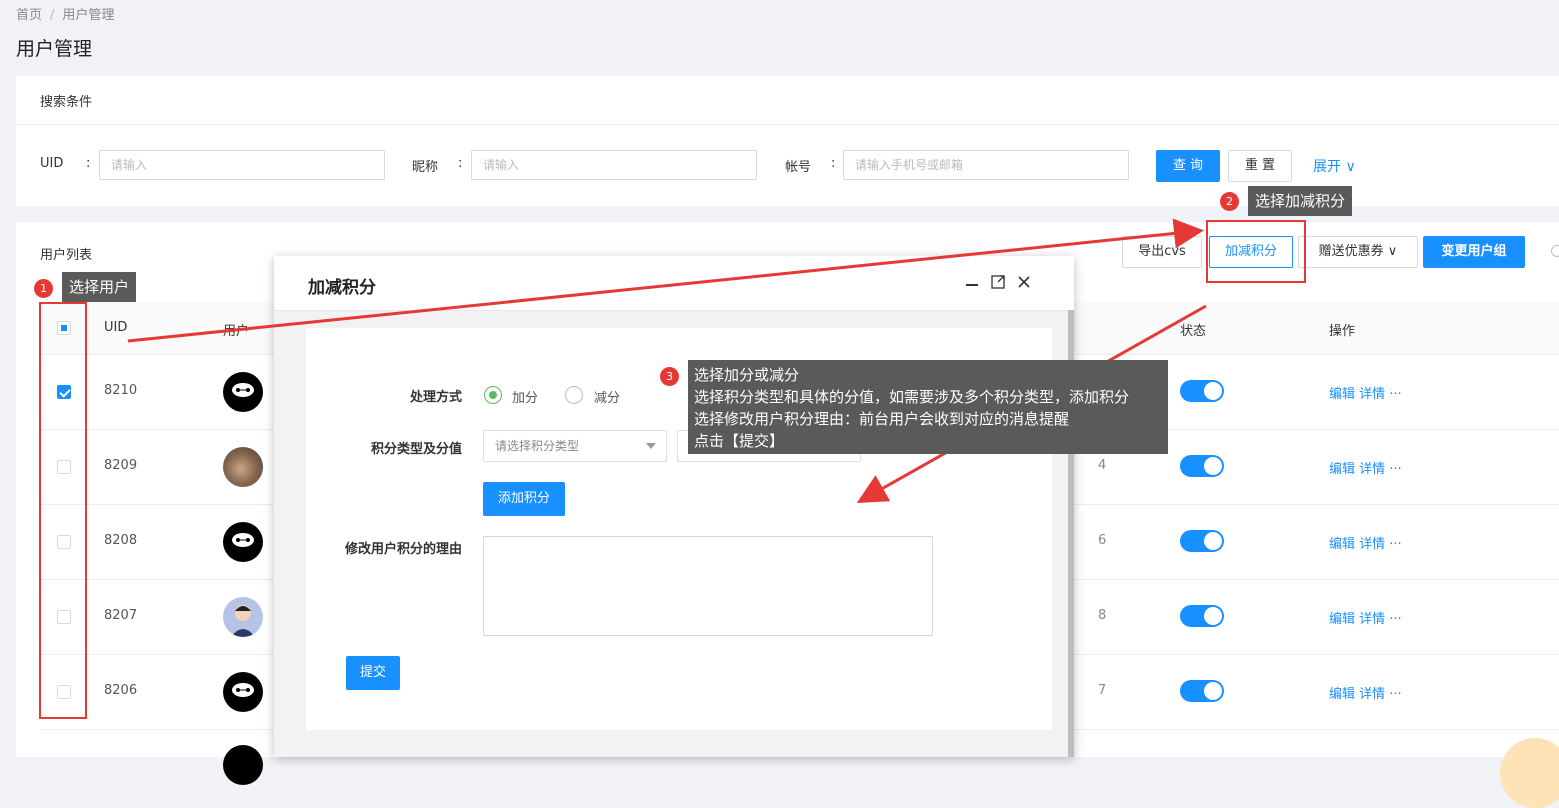 Image resolution: width=1559 pixels, height=808 pixels. Describe the element at coordinates (54, 49) in the screenshot. I see `page-title: 用户管理` at that location.